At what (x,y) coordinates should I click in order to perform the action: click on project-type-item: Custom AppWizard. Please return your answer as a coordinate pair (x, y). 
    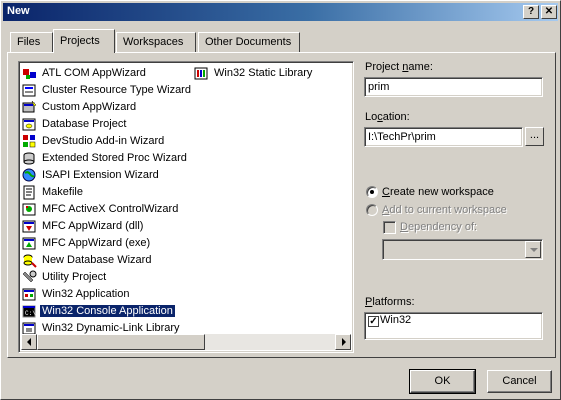
    Looking at the image, I should click on (107, 107).